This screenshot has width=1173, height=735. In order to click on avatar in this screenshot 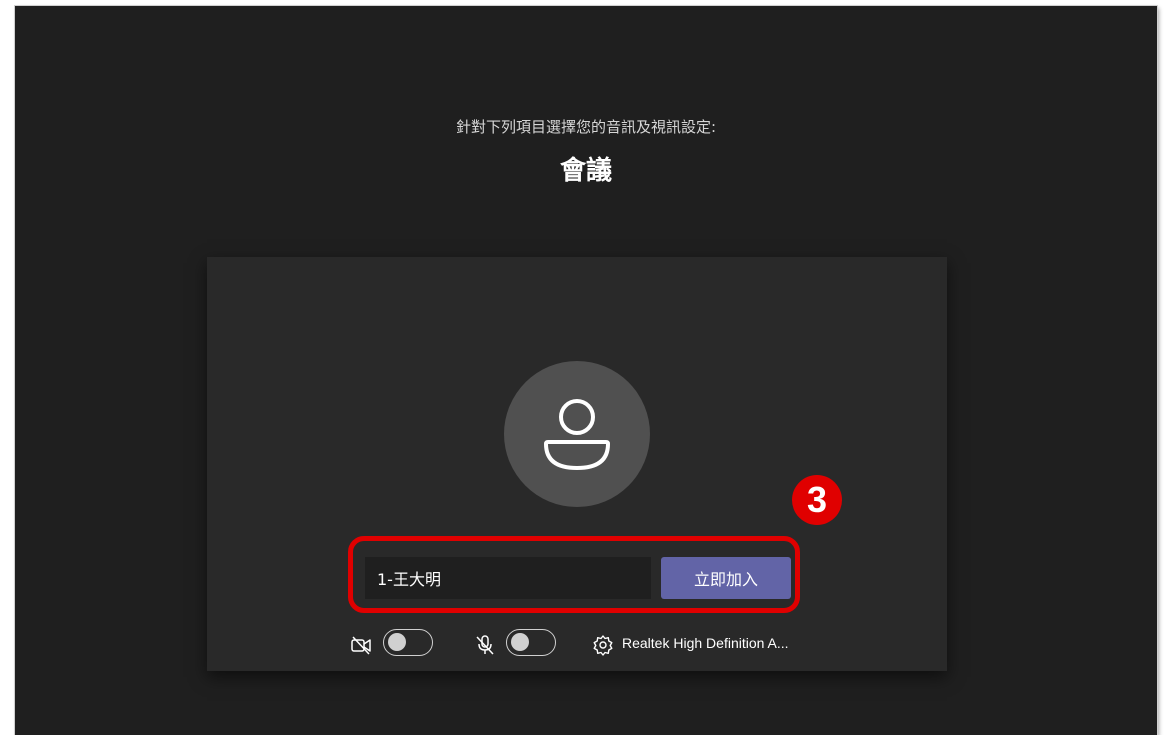, I will do `click(577, 434)`.